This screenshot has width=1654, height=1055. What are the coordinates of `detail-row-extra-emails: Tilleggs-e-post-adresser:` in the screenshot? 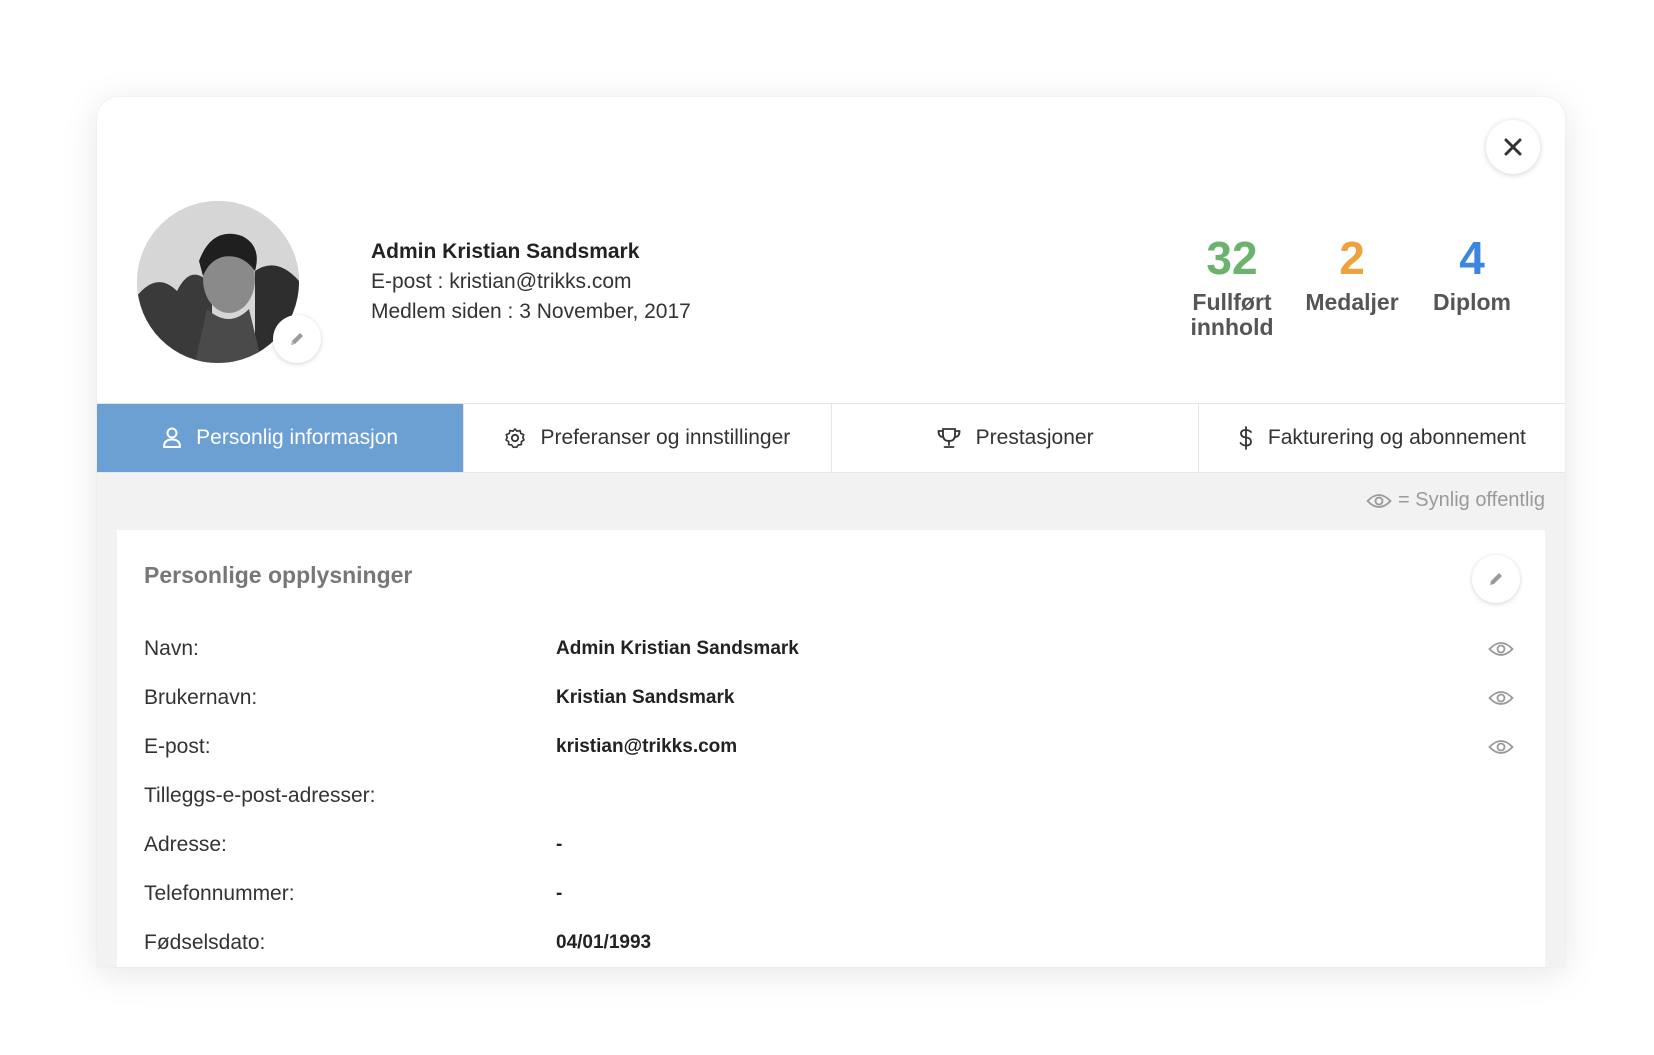 It's located at (829, 795).